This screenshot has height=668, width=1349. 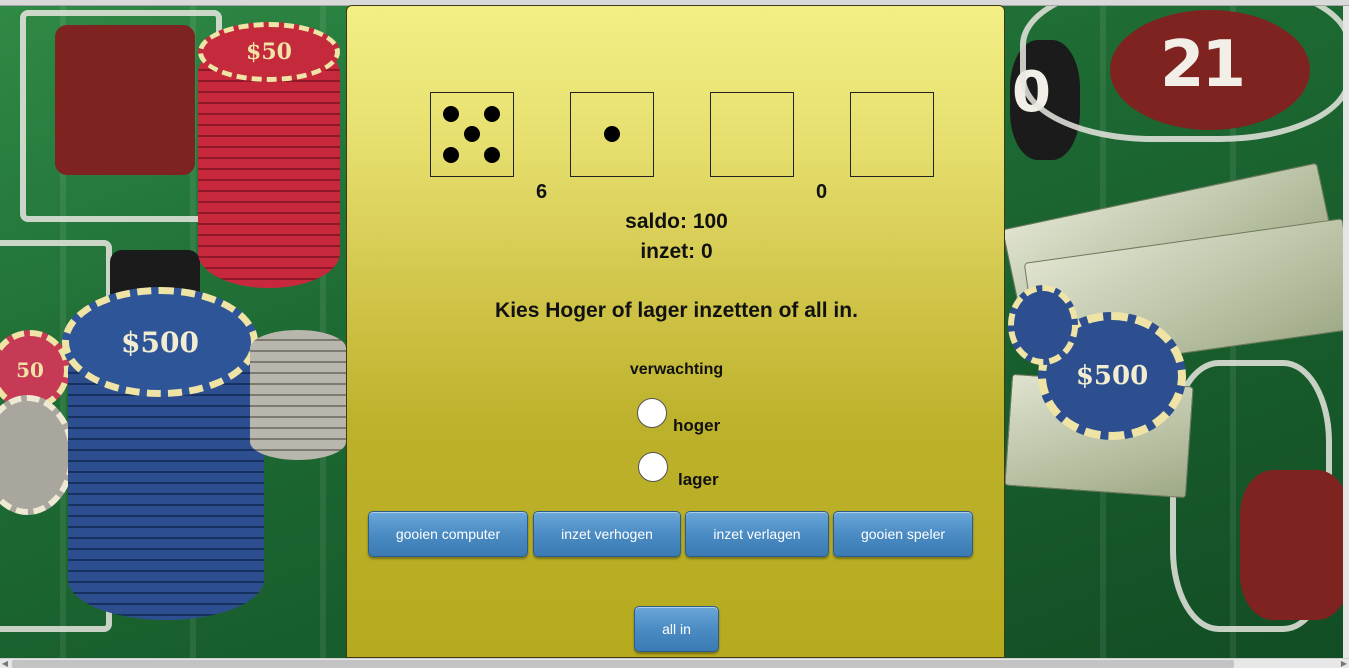 What do you see at coordinates (653, 467) in the screenshot?
I see `lower-radio` at bounding box center [653, 467].